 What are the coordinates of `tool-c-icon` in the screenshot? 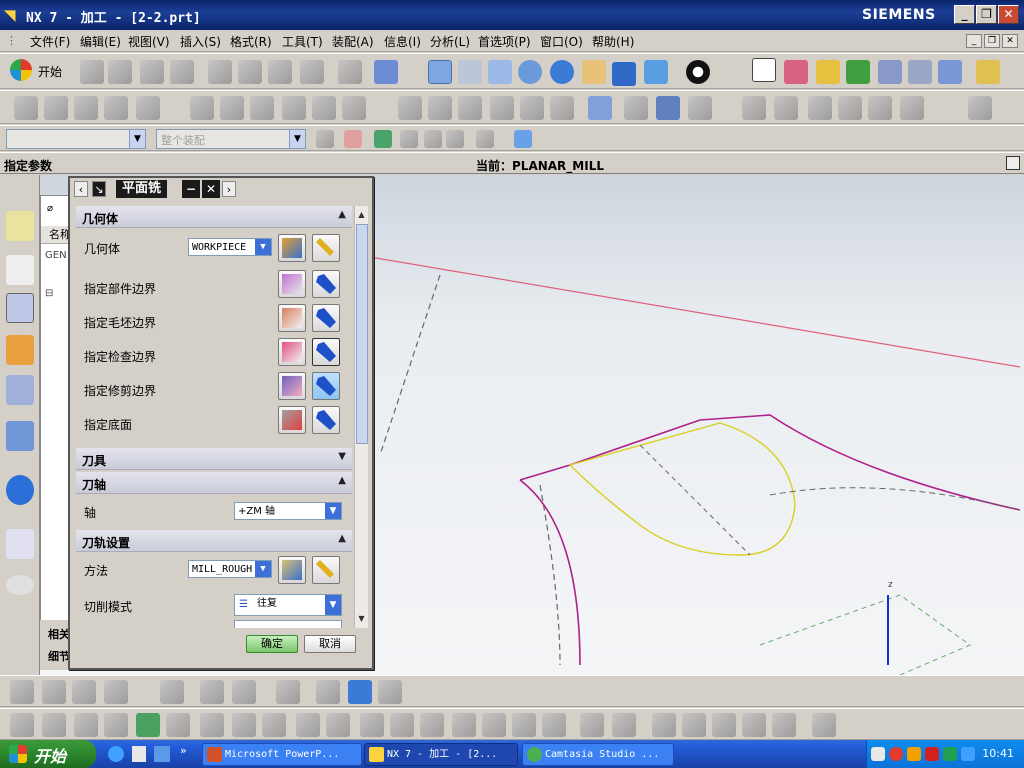 It's located at (84, 692).